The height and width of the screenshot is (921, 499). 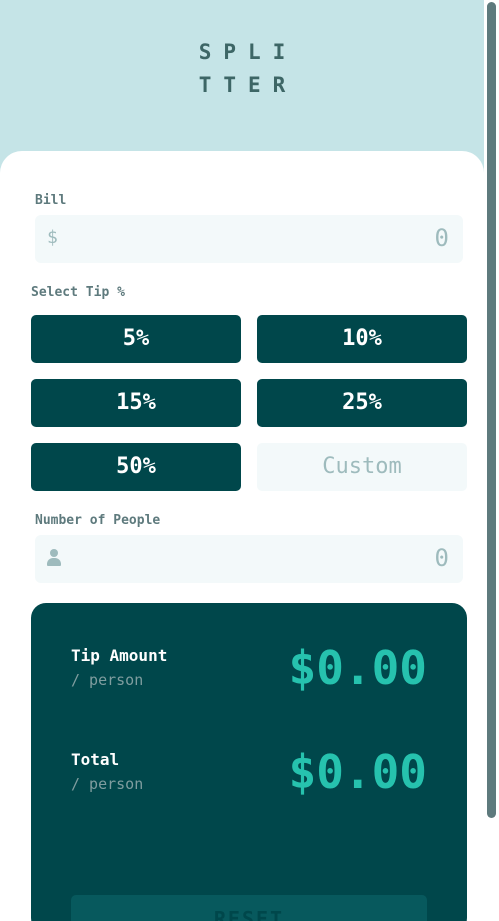 I want to click on person-icon, so click(x=54, y=558).